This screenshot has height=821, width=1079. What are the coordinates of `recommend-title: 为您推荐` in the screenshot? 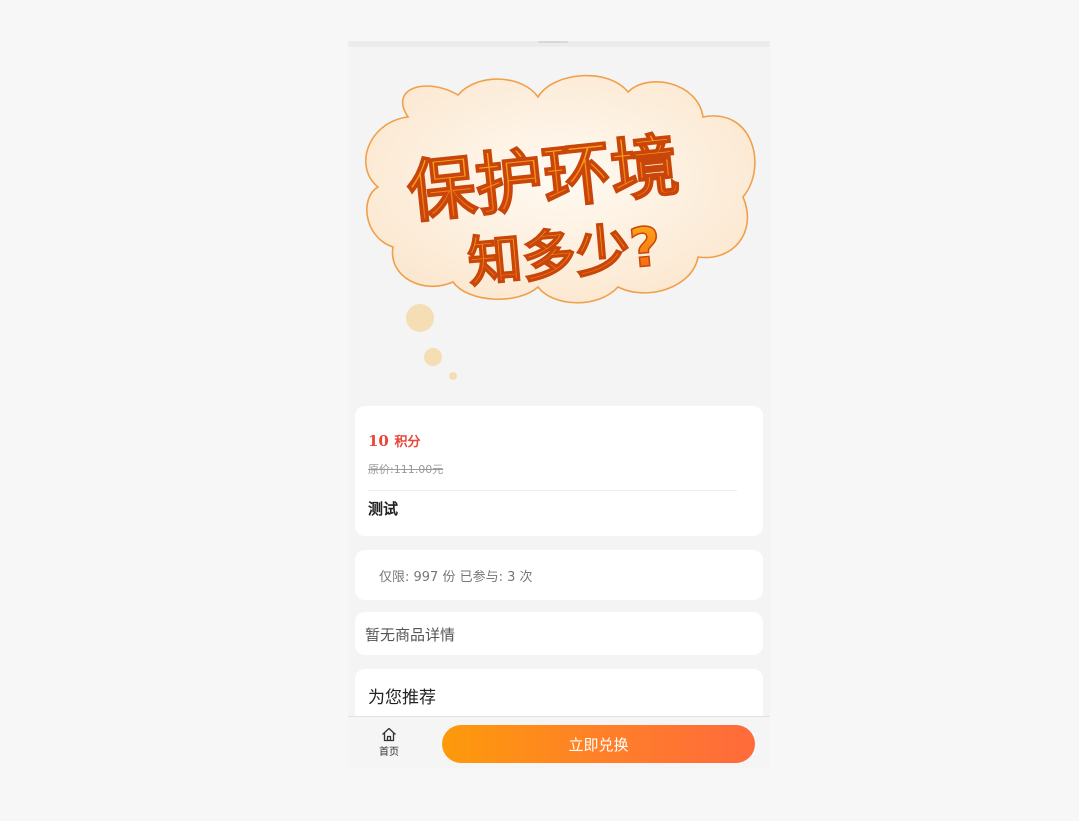 It's located at (402, 698).